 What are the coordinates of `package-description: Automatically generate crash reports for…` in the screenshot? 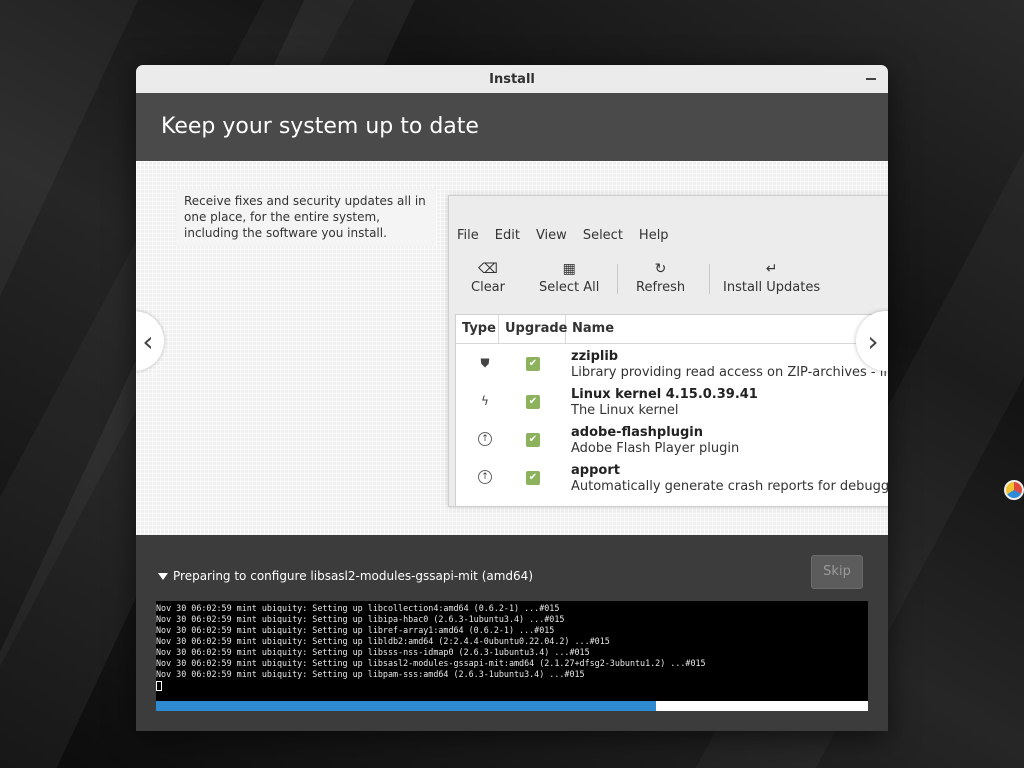 It's located at (729, 486).